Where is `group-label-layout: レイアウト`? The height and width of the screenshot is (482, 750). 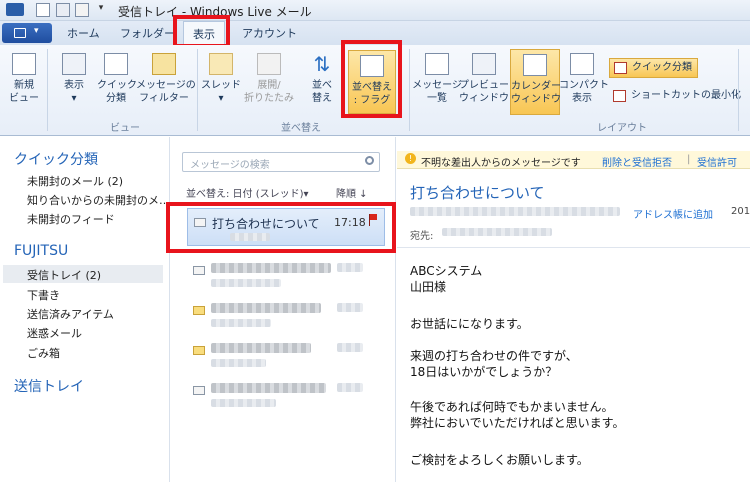
group-label-layout: レイアウト is located at coordinates (622, 128).